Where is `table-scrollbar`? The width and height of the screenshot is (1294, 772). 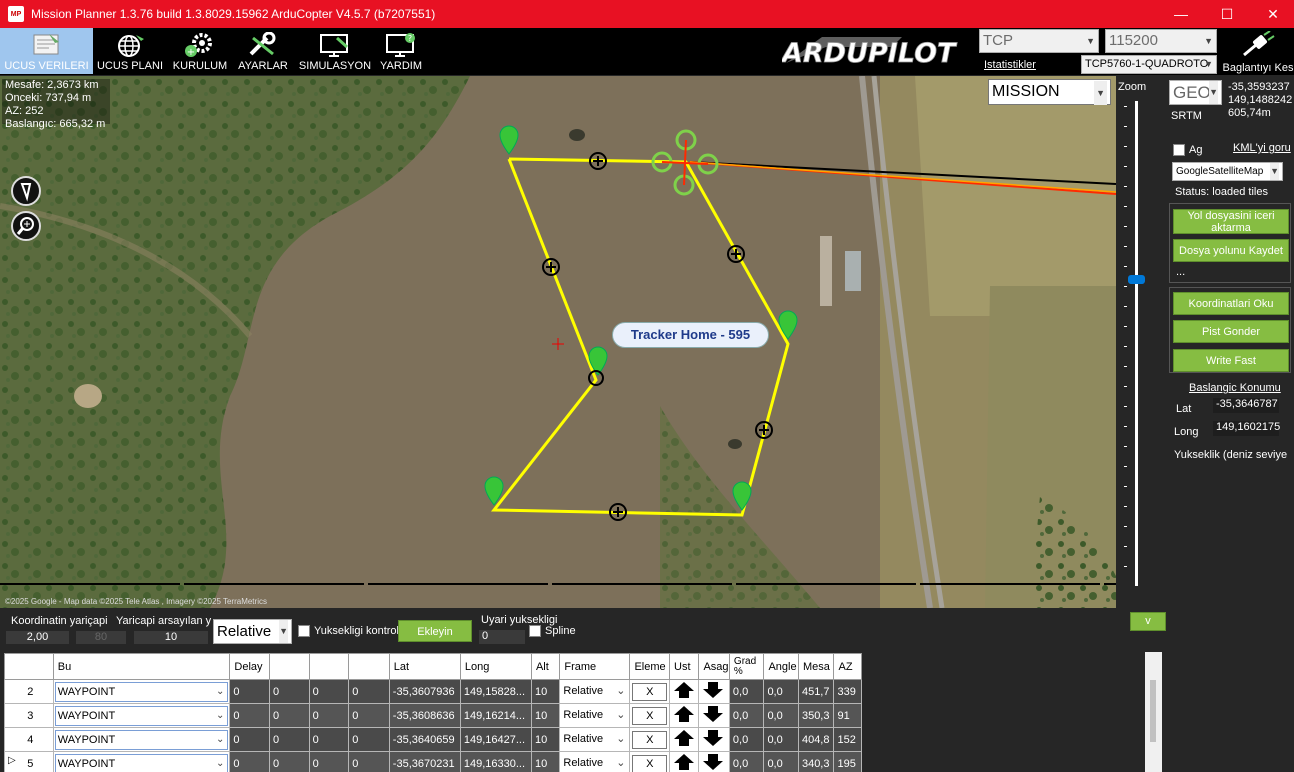
table-scrollbar is located at coordinates (1153, 712).